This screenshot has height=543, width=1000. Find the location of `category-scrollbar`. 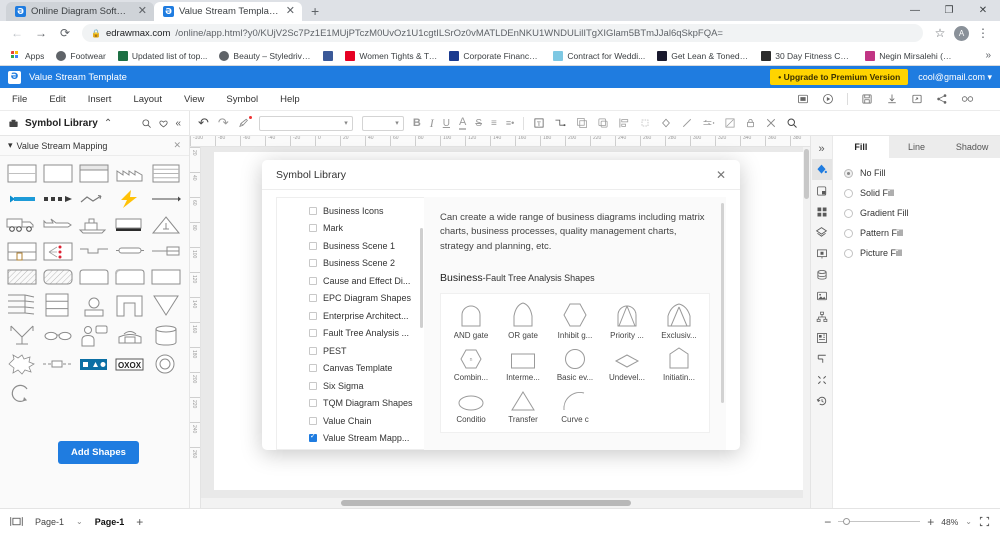

category-scrollbar is located at coordinates (421, 278).